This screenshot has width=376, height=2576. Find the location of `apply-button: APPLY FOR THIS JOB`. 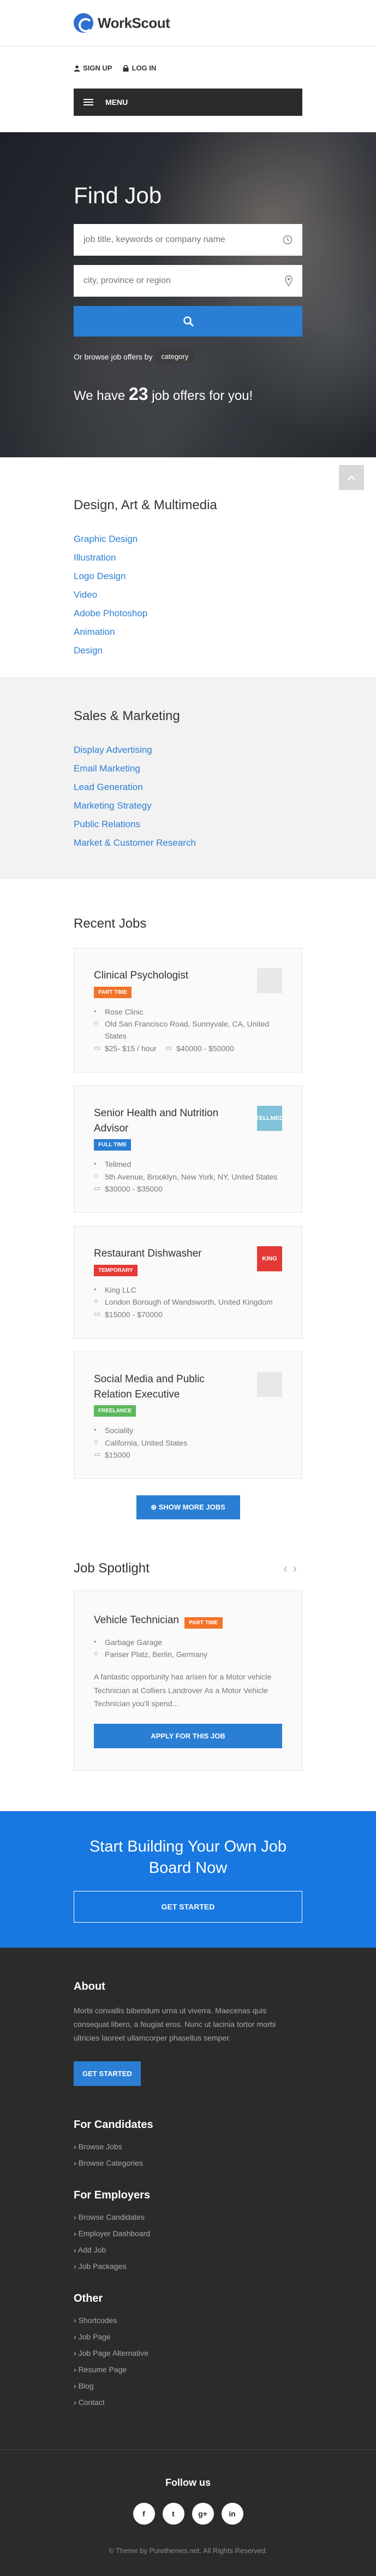

apply-button: APPLY FOR THIS JOB is located at coordinates (188, 1735).